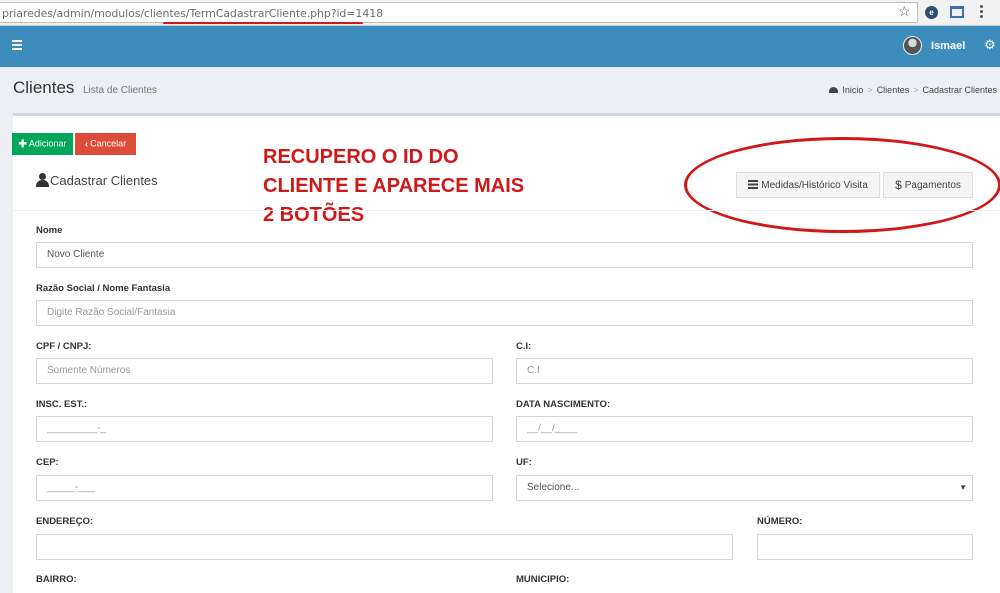 This screenshot has width=1000, height=593. What do you see at coordinates (103, 288) in the screenshot?
I see `razao-social-label: Razão Social / Nome Fantasia` at bounding box center [103, 288].